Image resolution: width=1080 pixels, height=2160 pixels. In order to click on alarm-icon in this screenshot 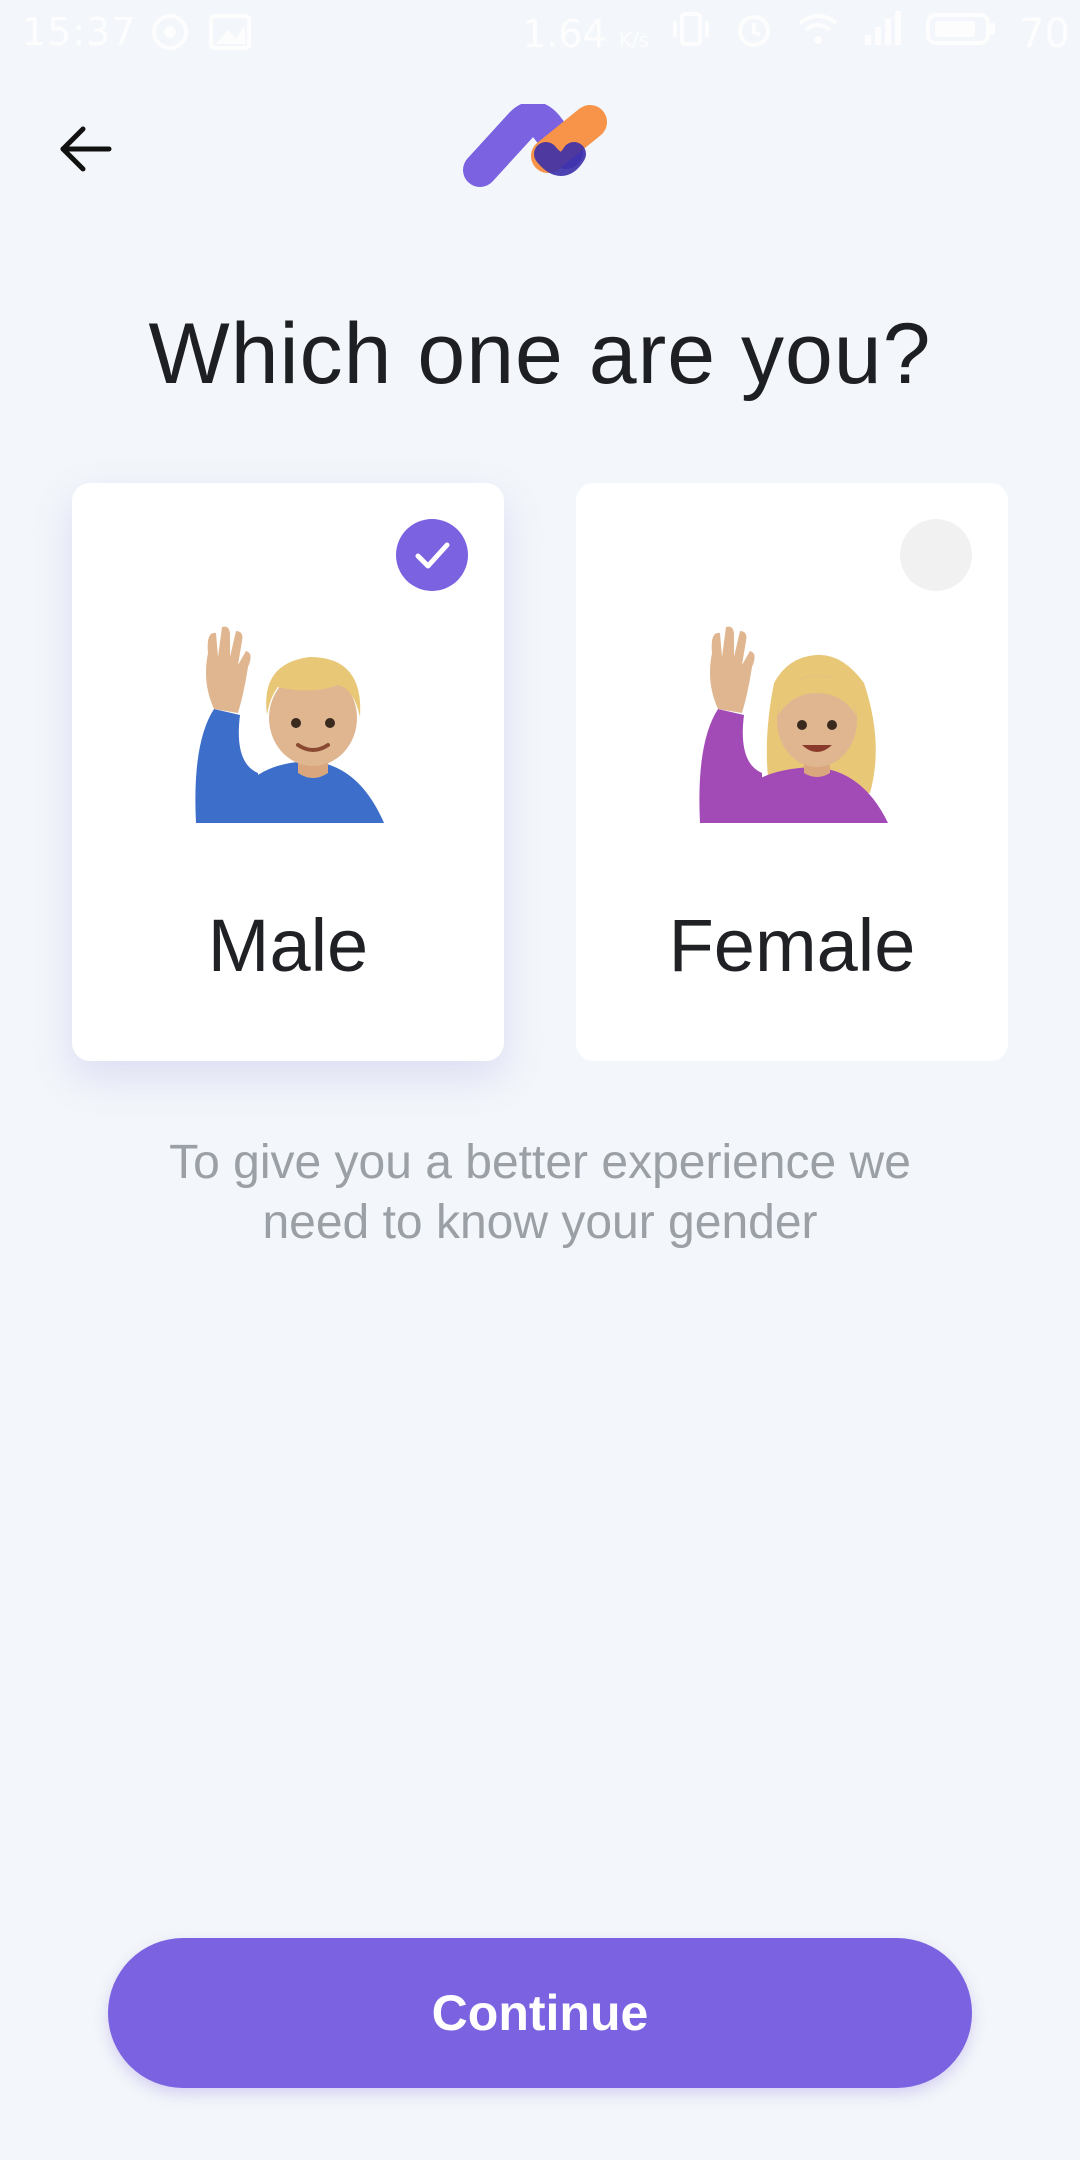, I will do `click(754, 33)`.